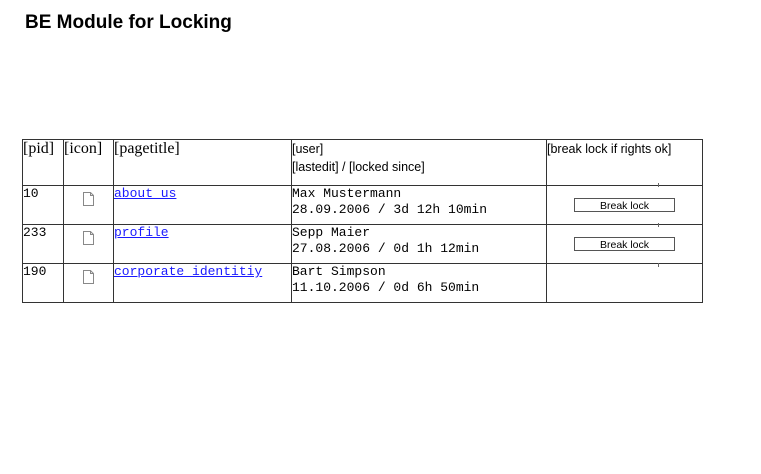 The image size is (761, 474). I want to click on header-icon: [icon], so click(88, 162).